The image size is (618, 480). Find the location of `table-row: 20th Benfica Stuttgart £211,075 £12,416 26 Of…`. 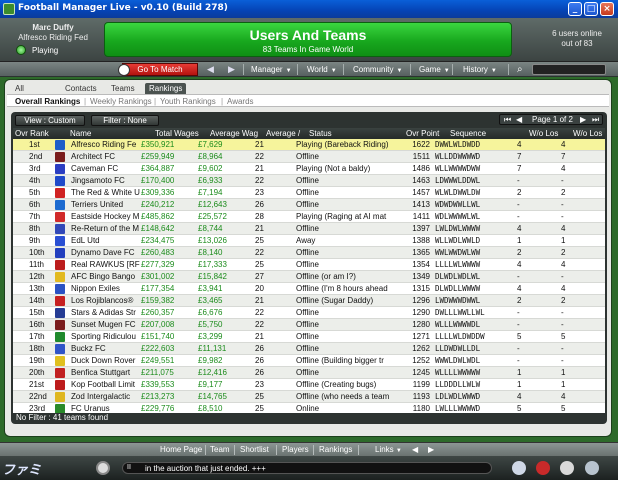

table-row: 20th Benfica Stuttgart £211,075 £12,416 26 Of… is located at coordinates (309, 373).